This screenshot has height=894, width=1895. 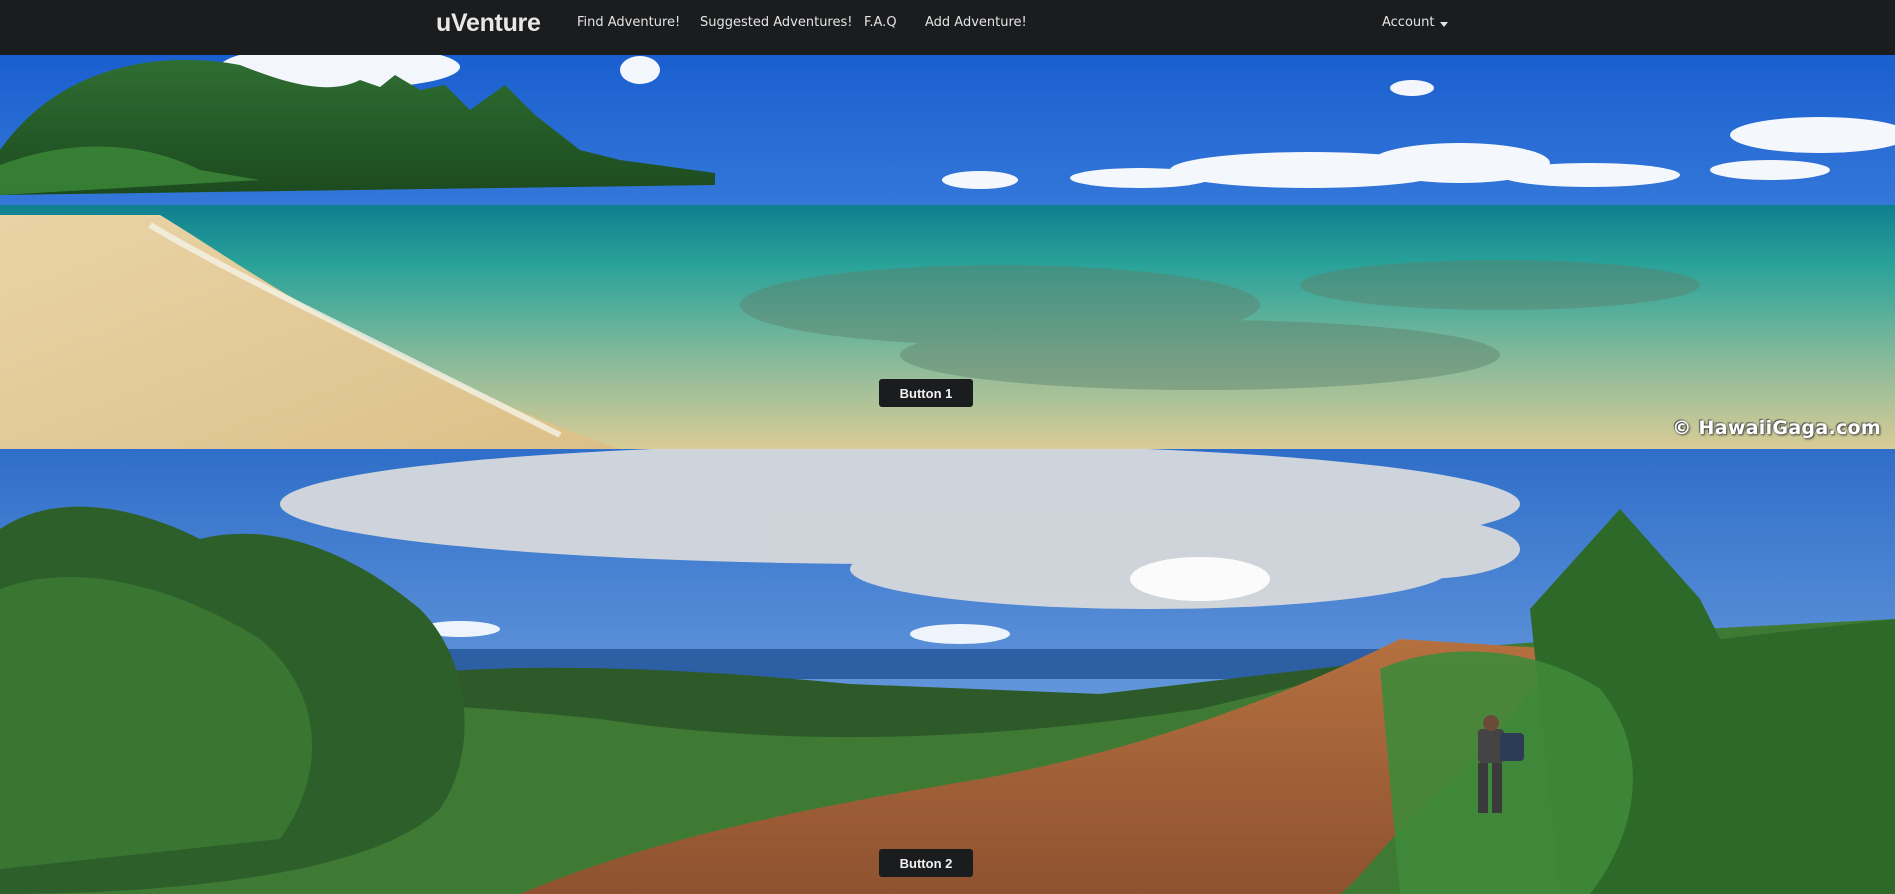 I want to click on account-dropdown: Account, so click(x=1408, y=22).